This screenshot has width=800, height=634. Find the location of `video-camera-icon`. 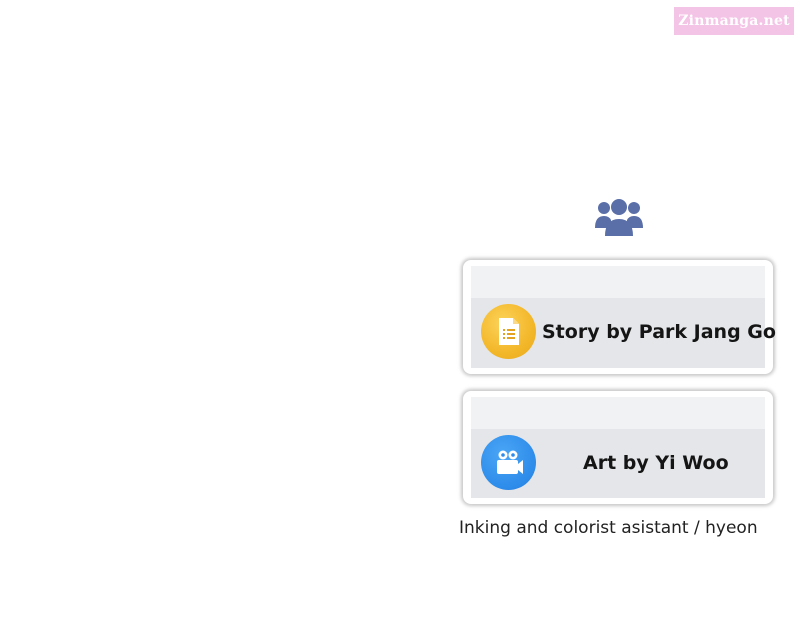

video-camera-icon is located at coordinates (508, 462).